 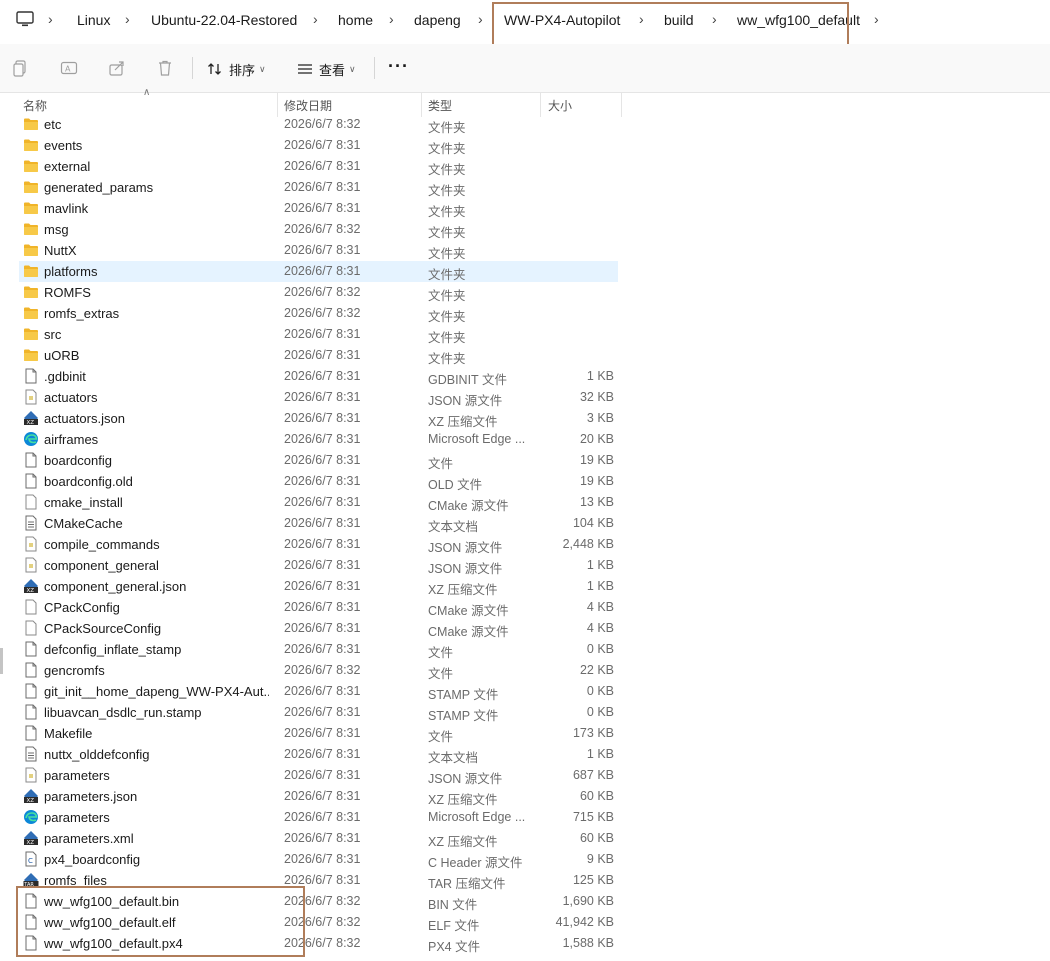 What do you see at coordinates (236, 69) in the screenshot?
I see `sort-button: 排序 ∨` at bounding box center [236, 69].